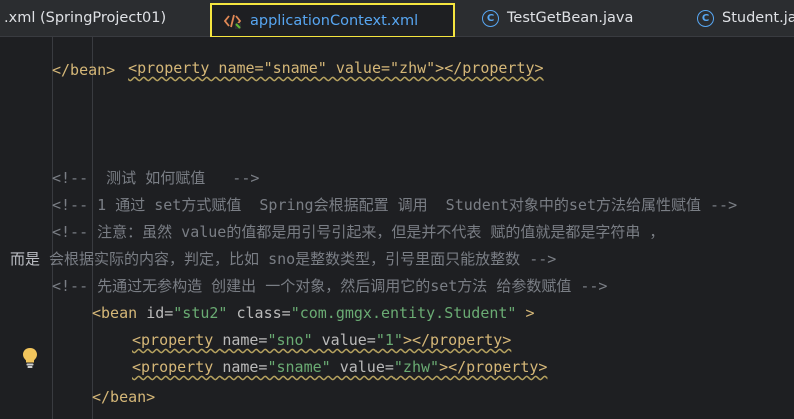  What do you see at coordinates (30, 358) in the screenshot?
I see `lightbulb-icon` at bounding box center [30, 358].